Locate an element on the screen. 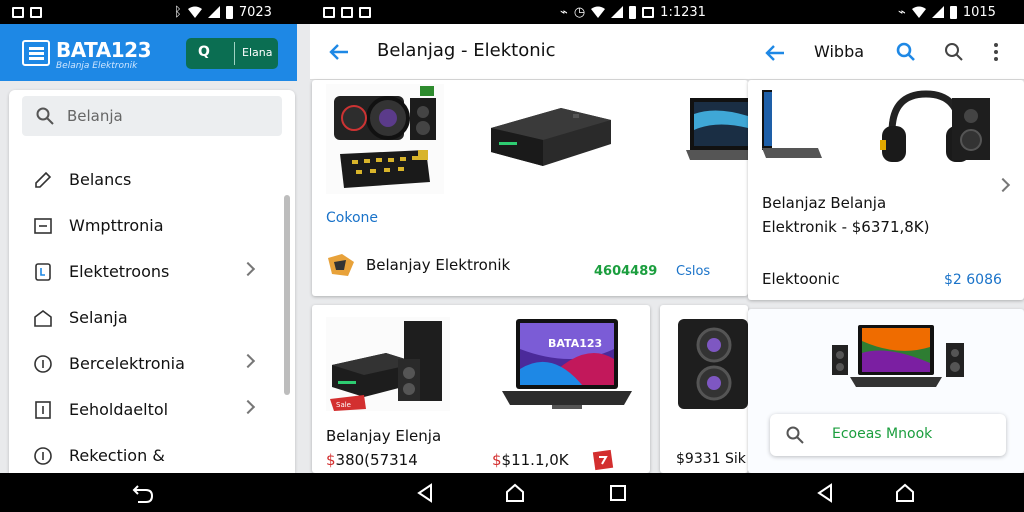 The height and width of the screenshot is (512, 1024). header-button-label: Elana is located at coordinates (257, 52).